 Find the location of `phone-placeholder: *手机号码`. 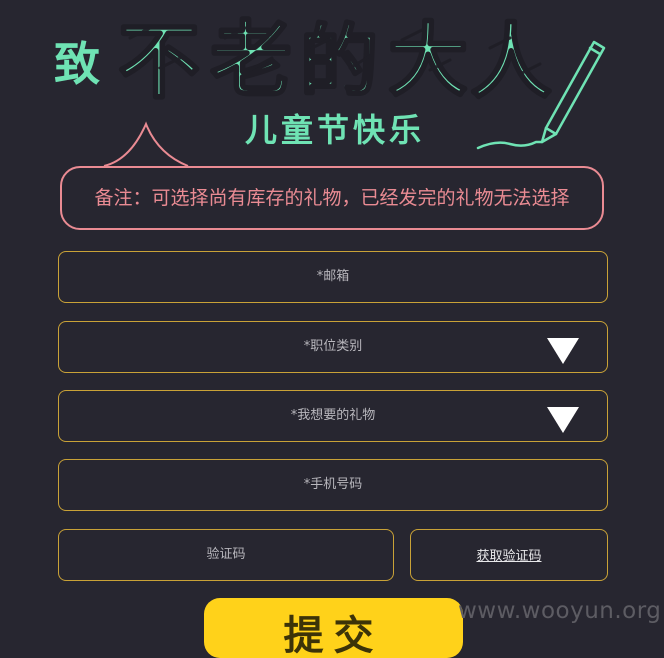

phone-placeholder: *手机号码 is located at coordinates (333, 484).